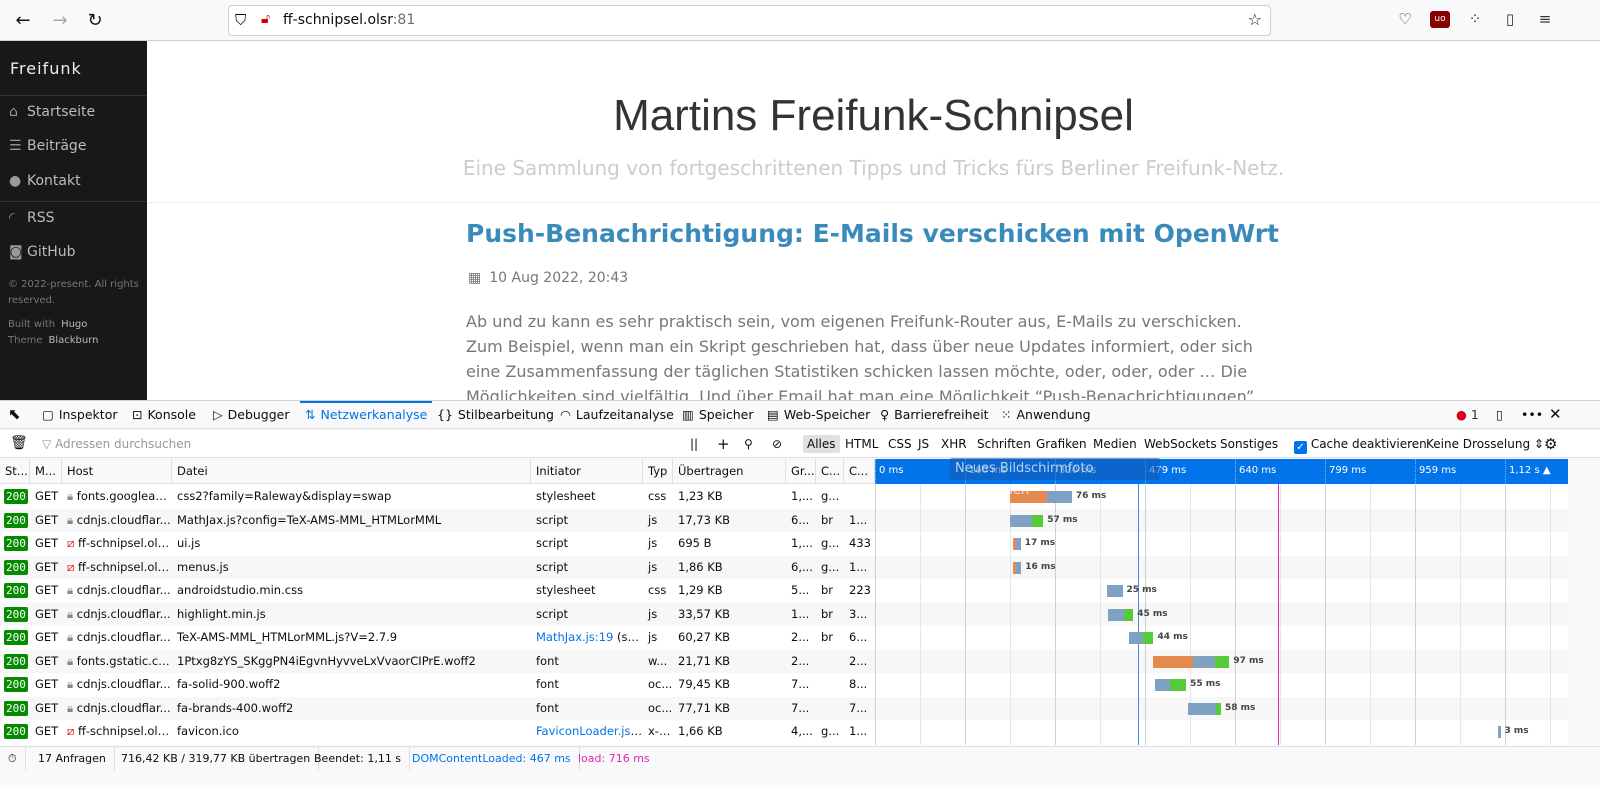  What do you see at coordinates (704, 660) in the screenshot?
I see `cell-transferred: 21,71 KB` at bounding box center [704, 660].